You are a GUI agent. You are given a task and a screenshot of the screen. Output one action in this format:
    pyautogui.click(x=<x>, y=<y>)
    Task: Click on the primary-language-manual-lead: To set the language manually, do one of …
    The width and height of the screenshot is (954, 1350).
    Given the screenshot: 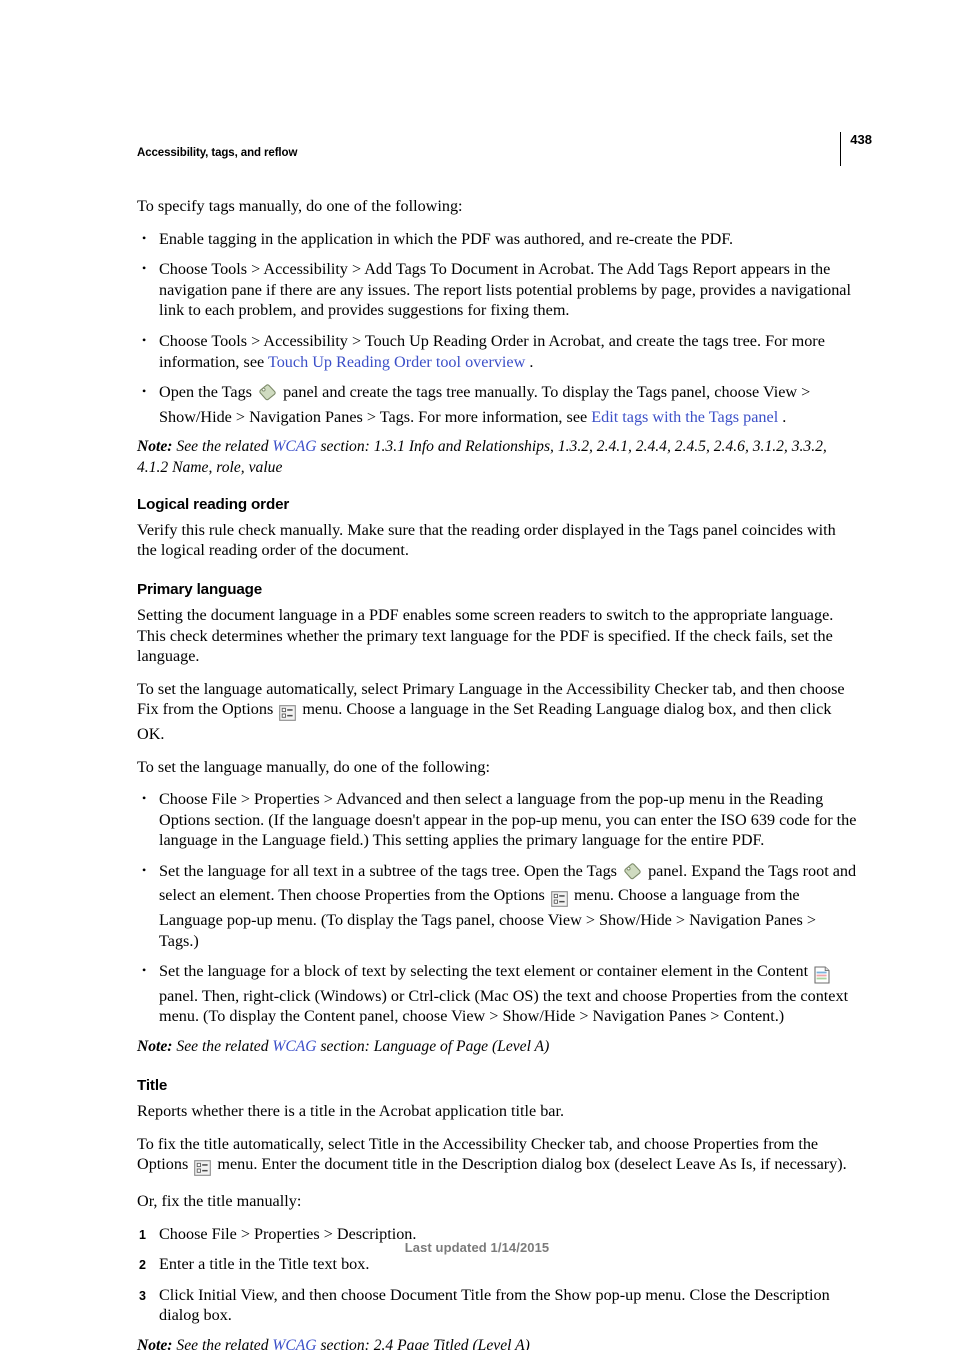 What is the action you would take?
    pyautogui.click(x=313, y=766)
    